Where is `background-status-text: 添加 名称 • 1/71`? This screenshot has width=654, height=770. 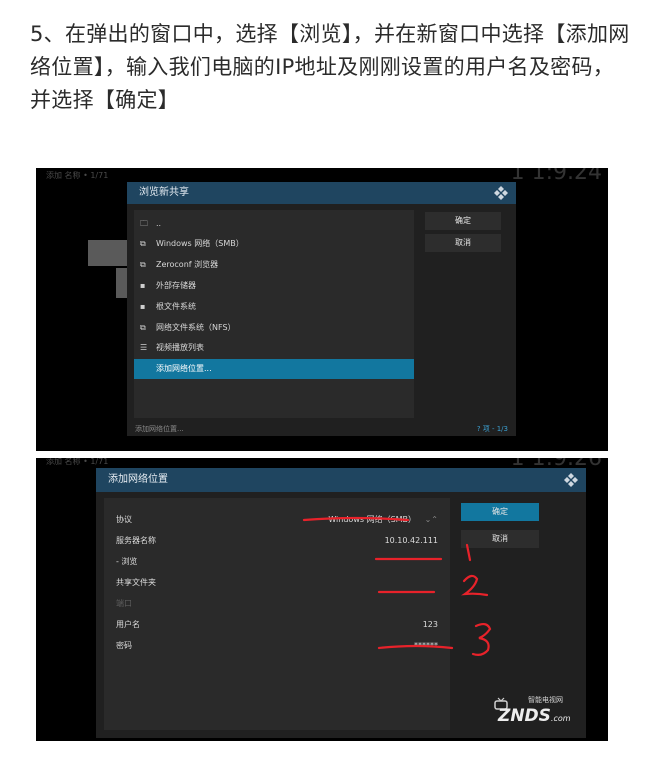
background-status-text: 添加 名称 • 1/71 is located at coordinates (77, 175).